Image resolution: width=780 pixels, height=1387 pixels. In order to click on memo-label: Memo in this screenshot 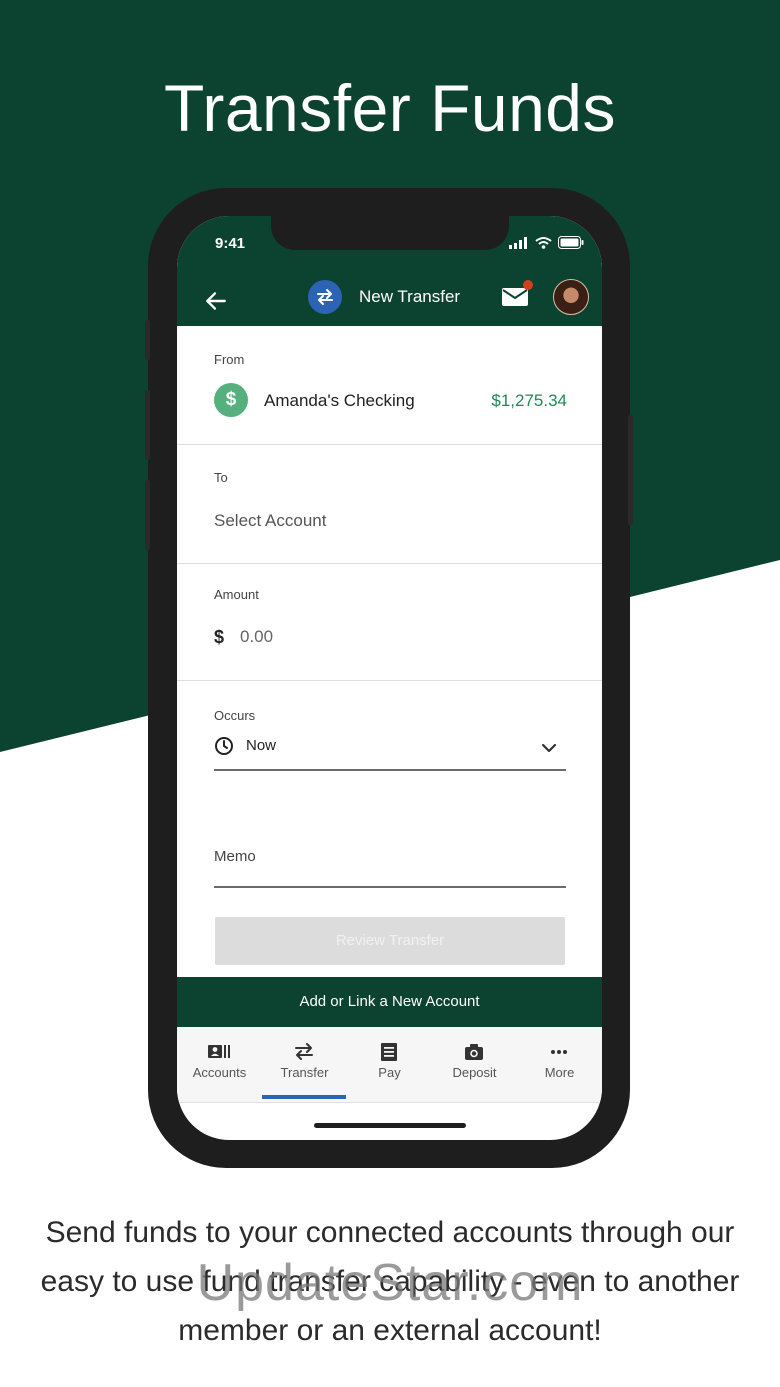, I will do `click(235, 856)`.